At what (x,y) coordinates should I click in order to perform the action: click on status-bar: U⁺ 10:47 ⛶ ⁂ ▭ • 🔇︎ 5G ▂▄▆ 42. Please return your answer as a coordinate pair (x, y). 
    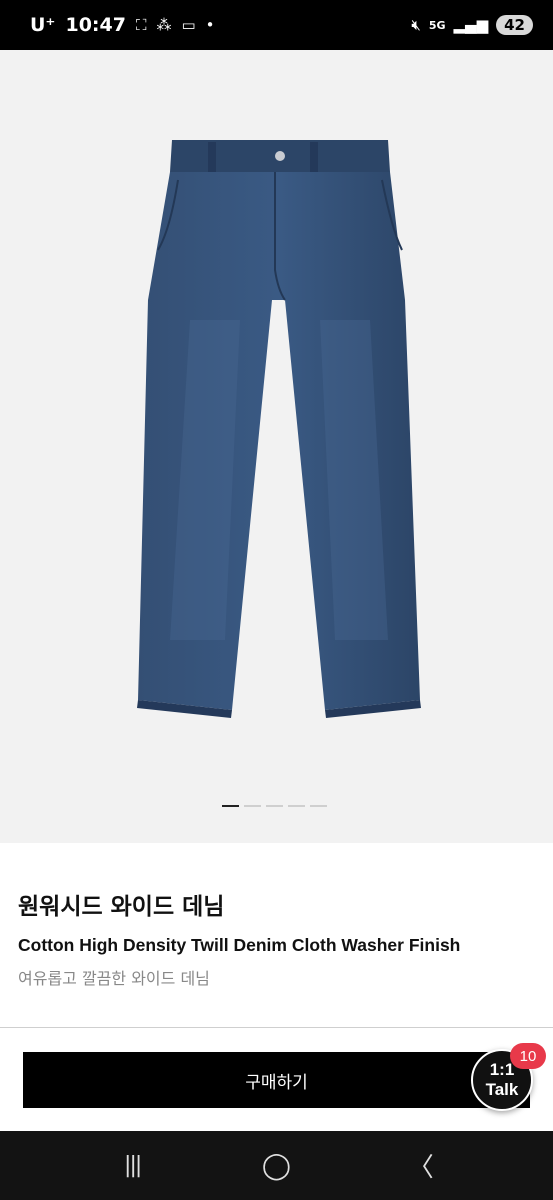
    Looking at the image, I should click on (276, 25).